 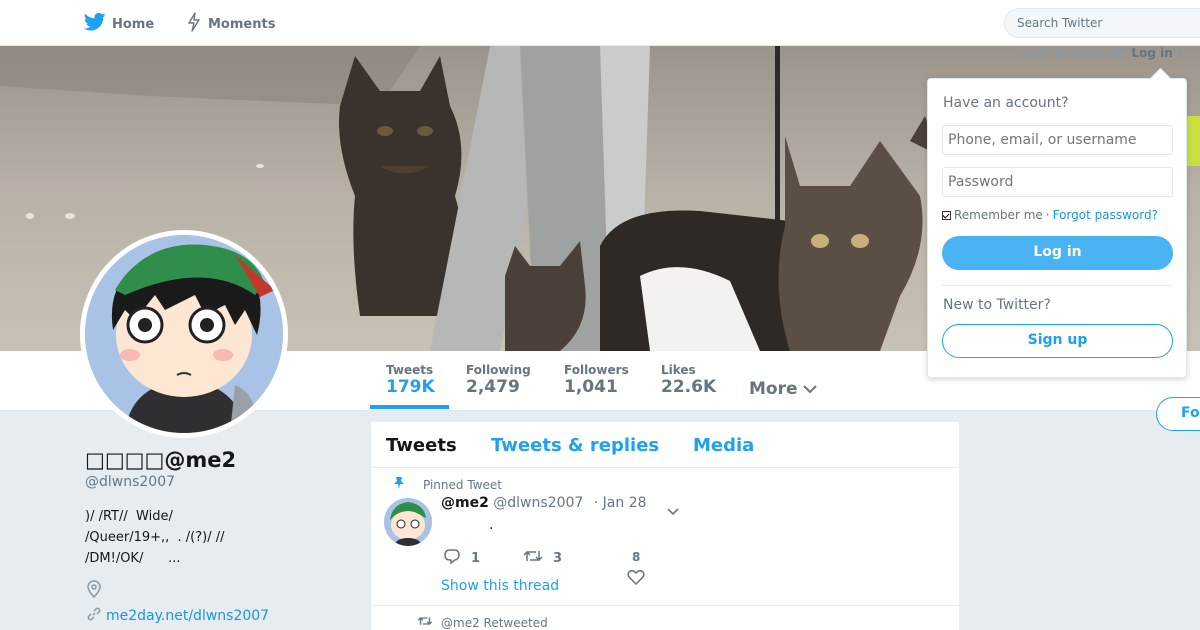 I want to click on nav-moments: Moments, so click(x=230, y=24).